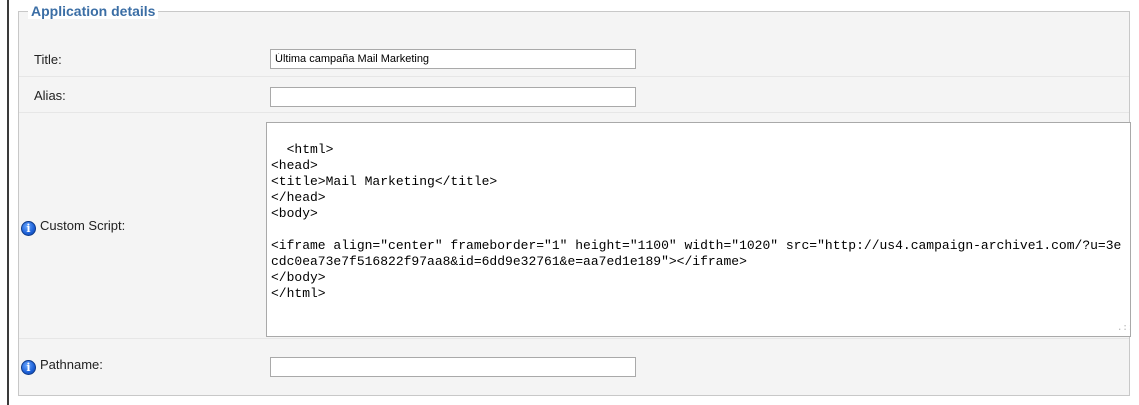 The image size is (1139, 405). I want to click on title-label: Title:, so click(48, 59).